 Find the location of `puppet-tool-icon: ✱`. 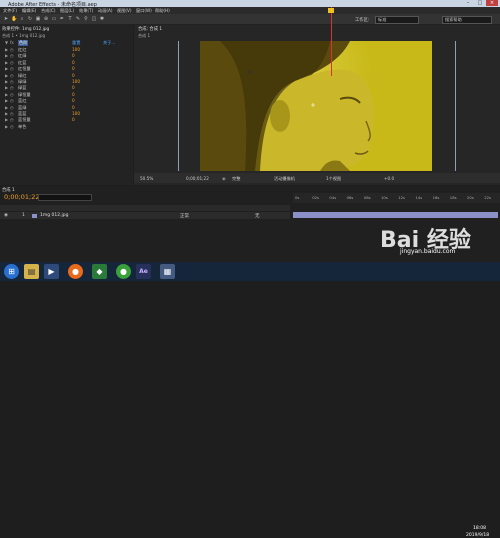

puppet-tool-icon: ✱ is located at coordinates (102, 19).